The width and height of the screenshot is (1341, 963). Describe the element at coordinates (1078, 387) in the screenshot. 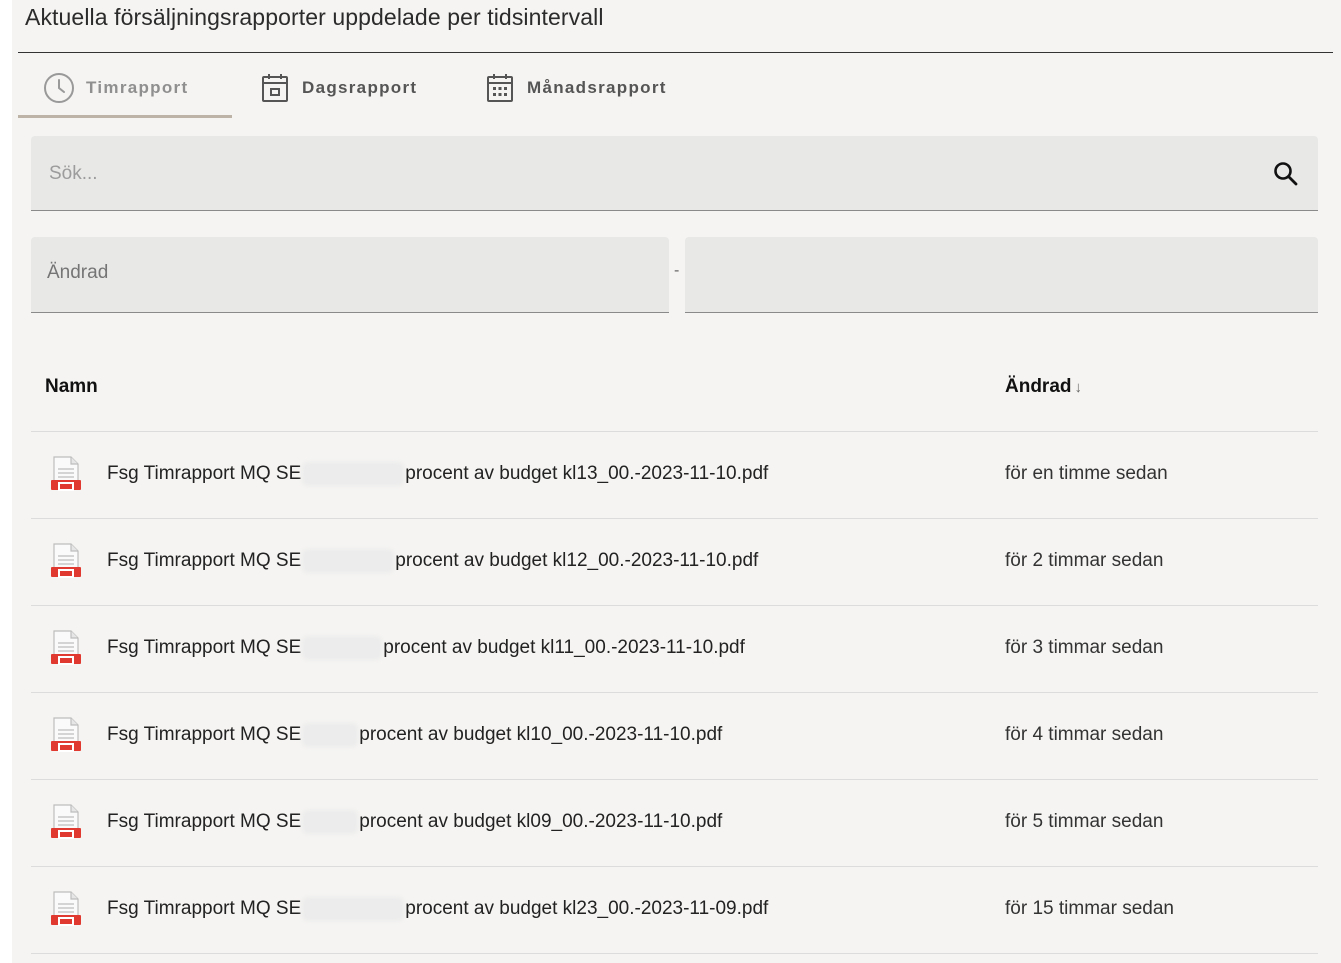

I see `sort-arrow-icon: ↓` at that location.